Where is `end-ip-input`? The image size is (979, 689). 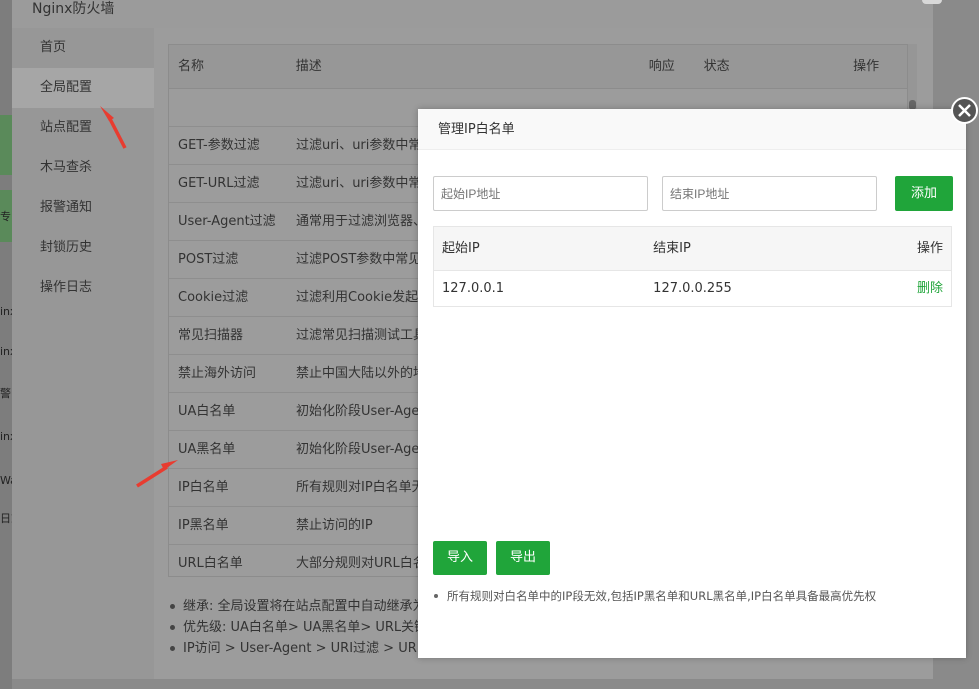 end-ip-input is located at coordinates (769, 193).